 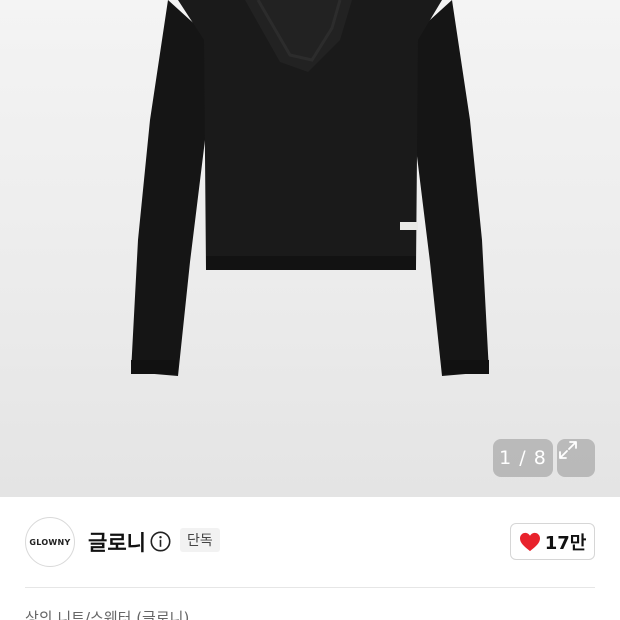 I want to click on image-counter-text: 1 / 8, so click(x=523, y=458).